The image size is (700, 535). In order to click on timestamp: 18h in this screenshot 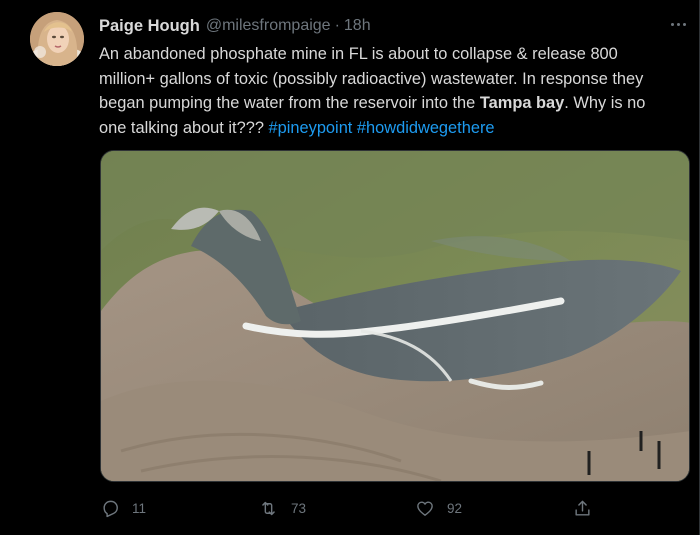, I will do `click(357, 26)`.